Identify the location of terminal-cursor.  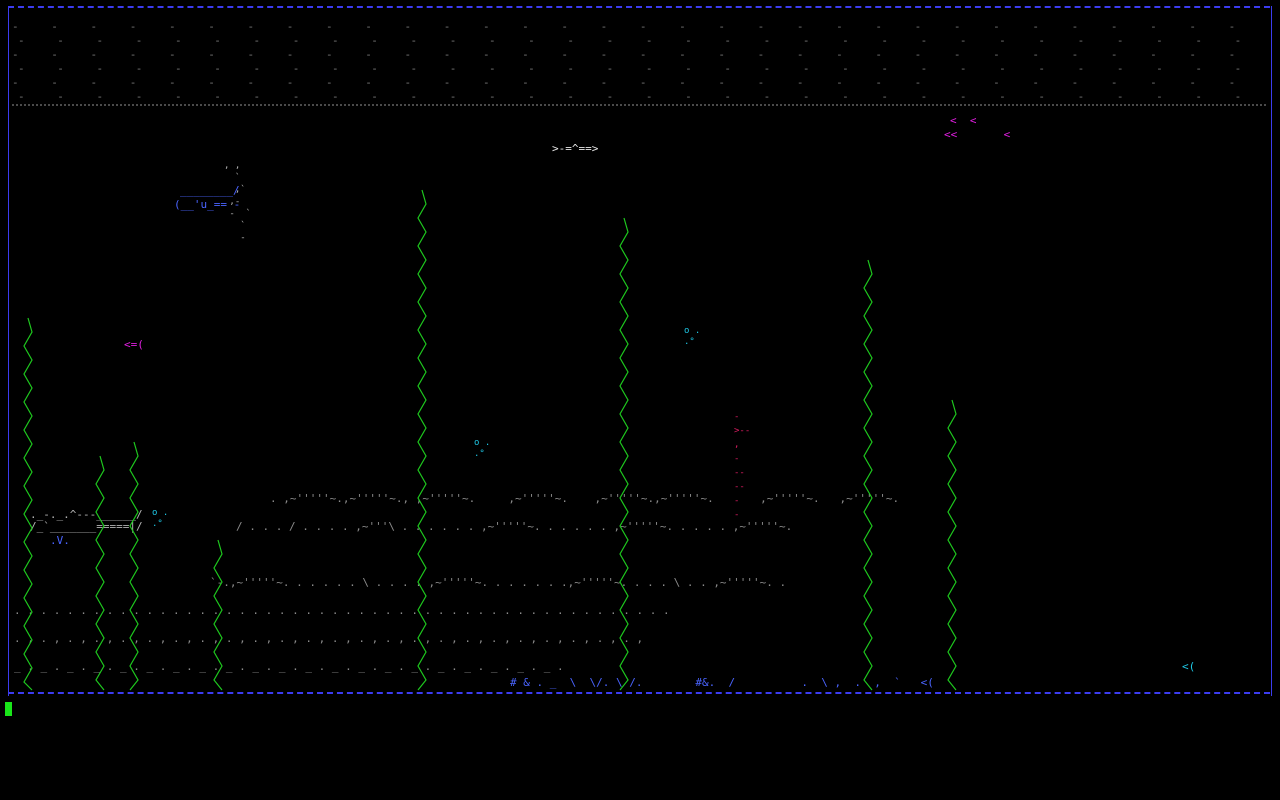
(8, 709).